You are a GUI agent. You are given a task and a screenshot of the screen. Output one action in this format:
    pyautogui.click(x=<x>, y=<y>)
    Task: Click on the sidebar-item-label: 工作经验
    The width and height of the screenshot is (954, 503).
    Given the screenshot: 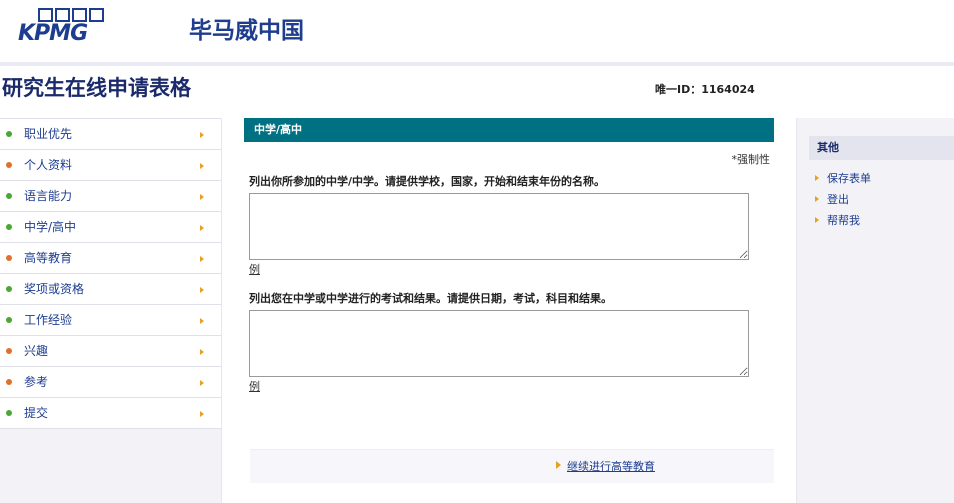 What is the action you would take?
    pyautogui.click(x=48, y=320)
    